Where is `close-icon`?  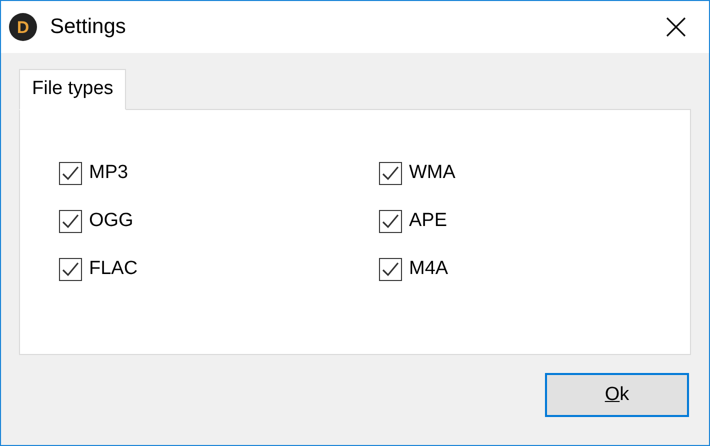 close-icon is located at coordinates (676, 27).